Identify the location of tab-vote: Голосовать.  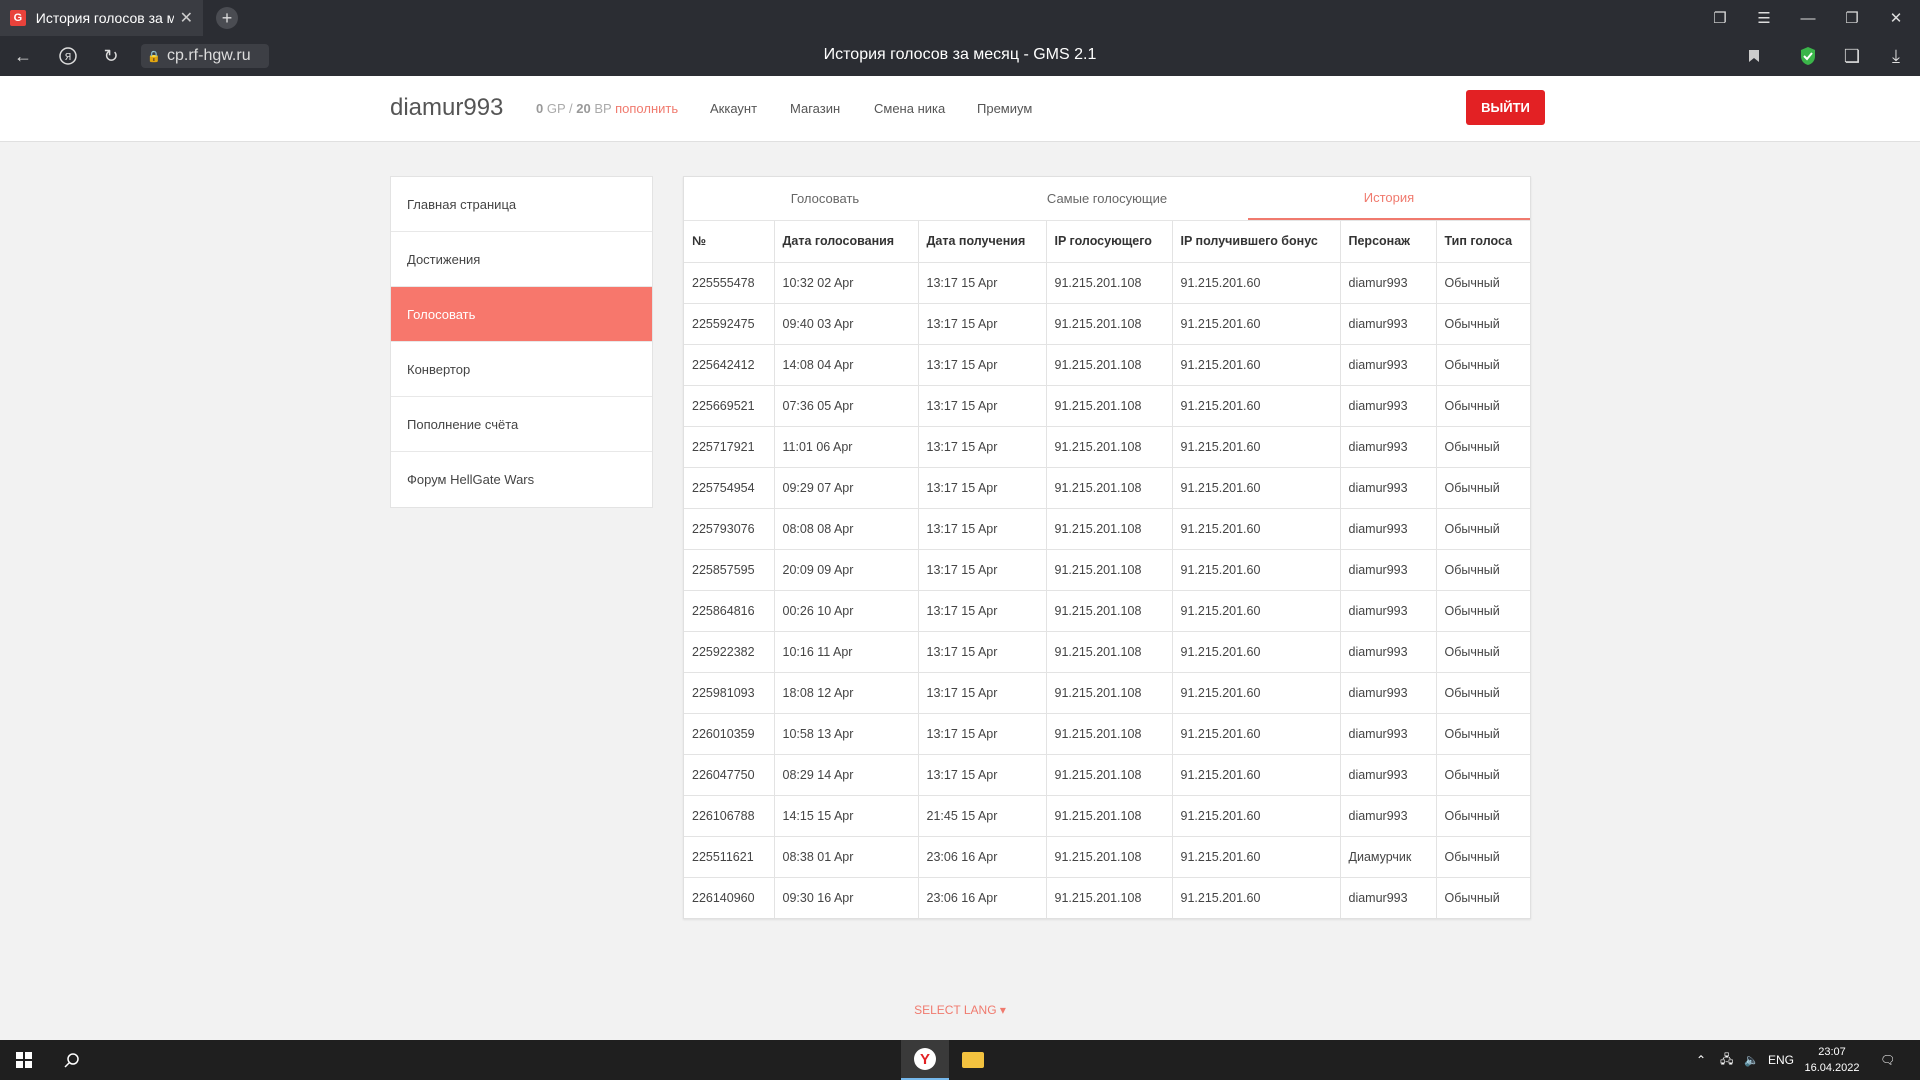
(825, 198).